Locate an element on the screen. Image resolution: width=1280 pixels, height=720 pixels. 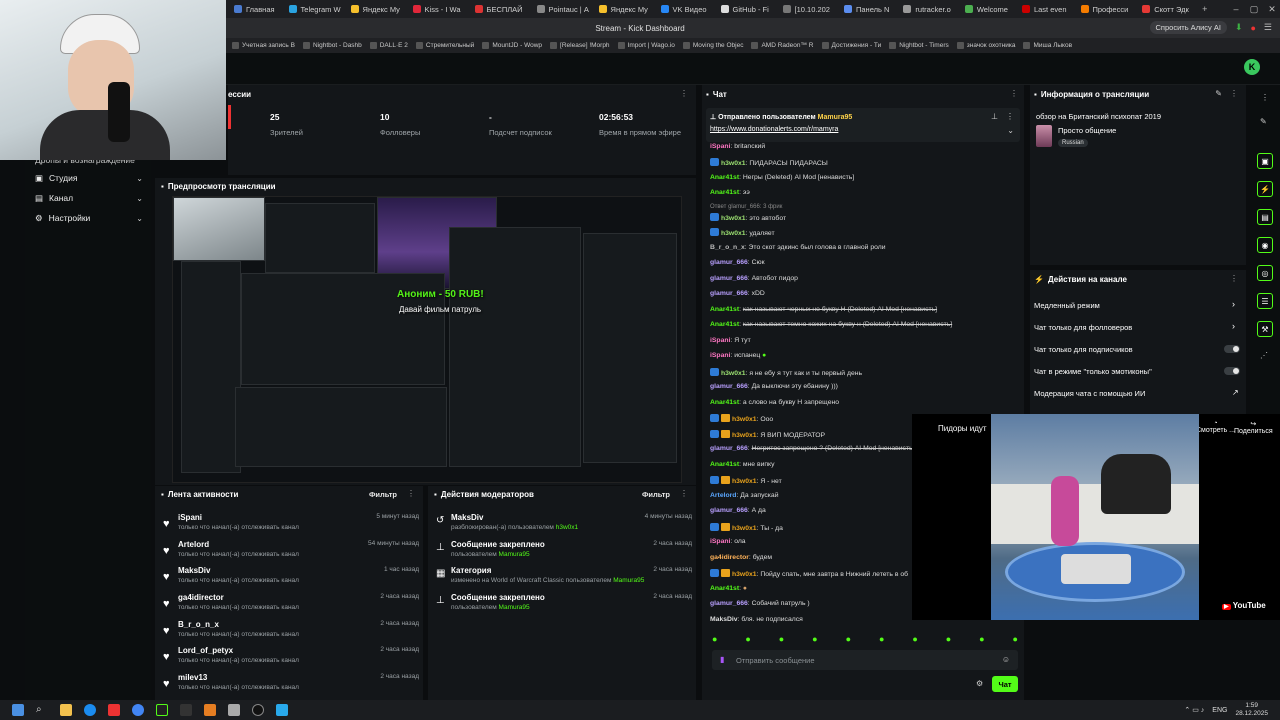
minimize-icon: – is located at coordinates (1236, 9).